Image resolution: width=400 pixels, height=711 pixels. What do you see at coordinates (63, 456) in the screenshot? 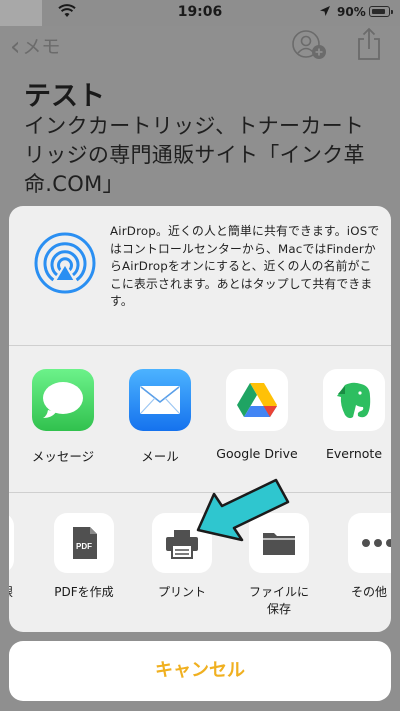
I see `app-label: メッセージ` at bounding box center [63, 456].